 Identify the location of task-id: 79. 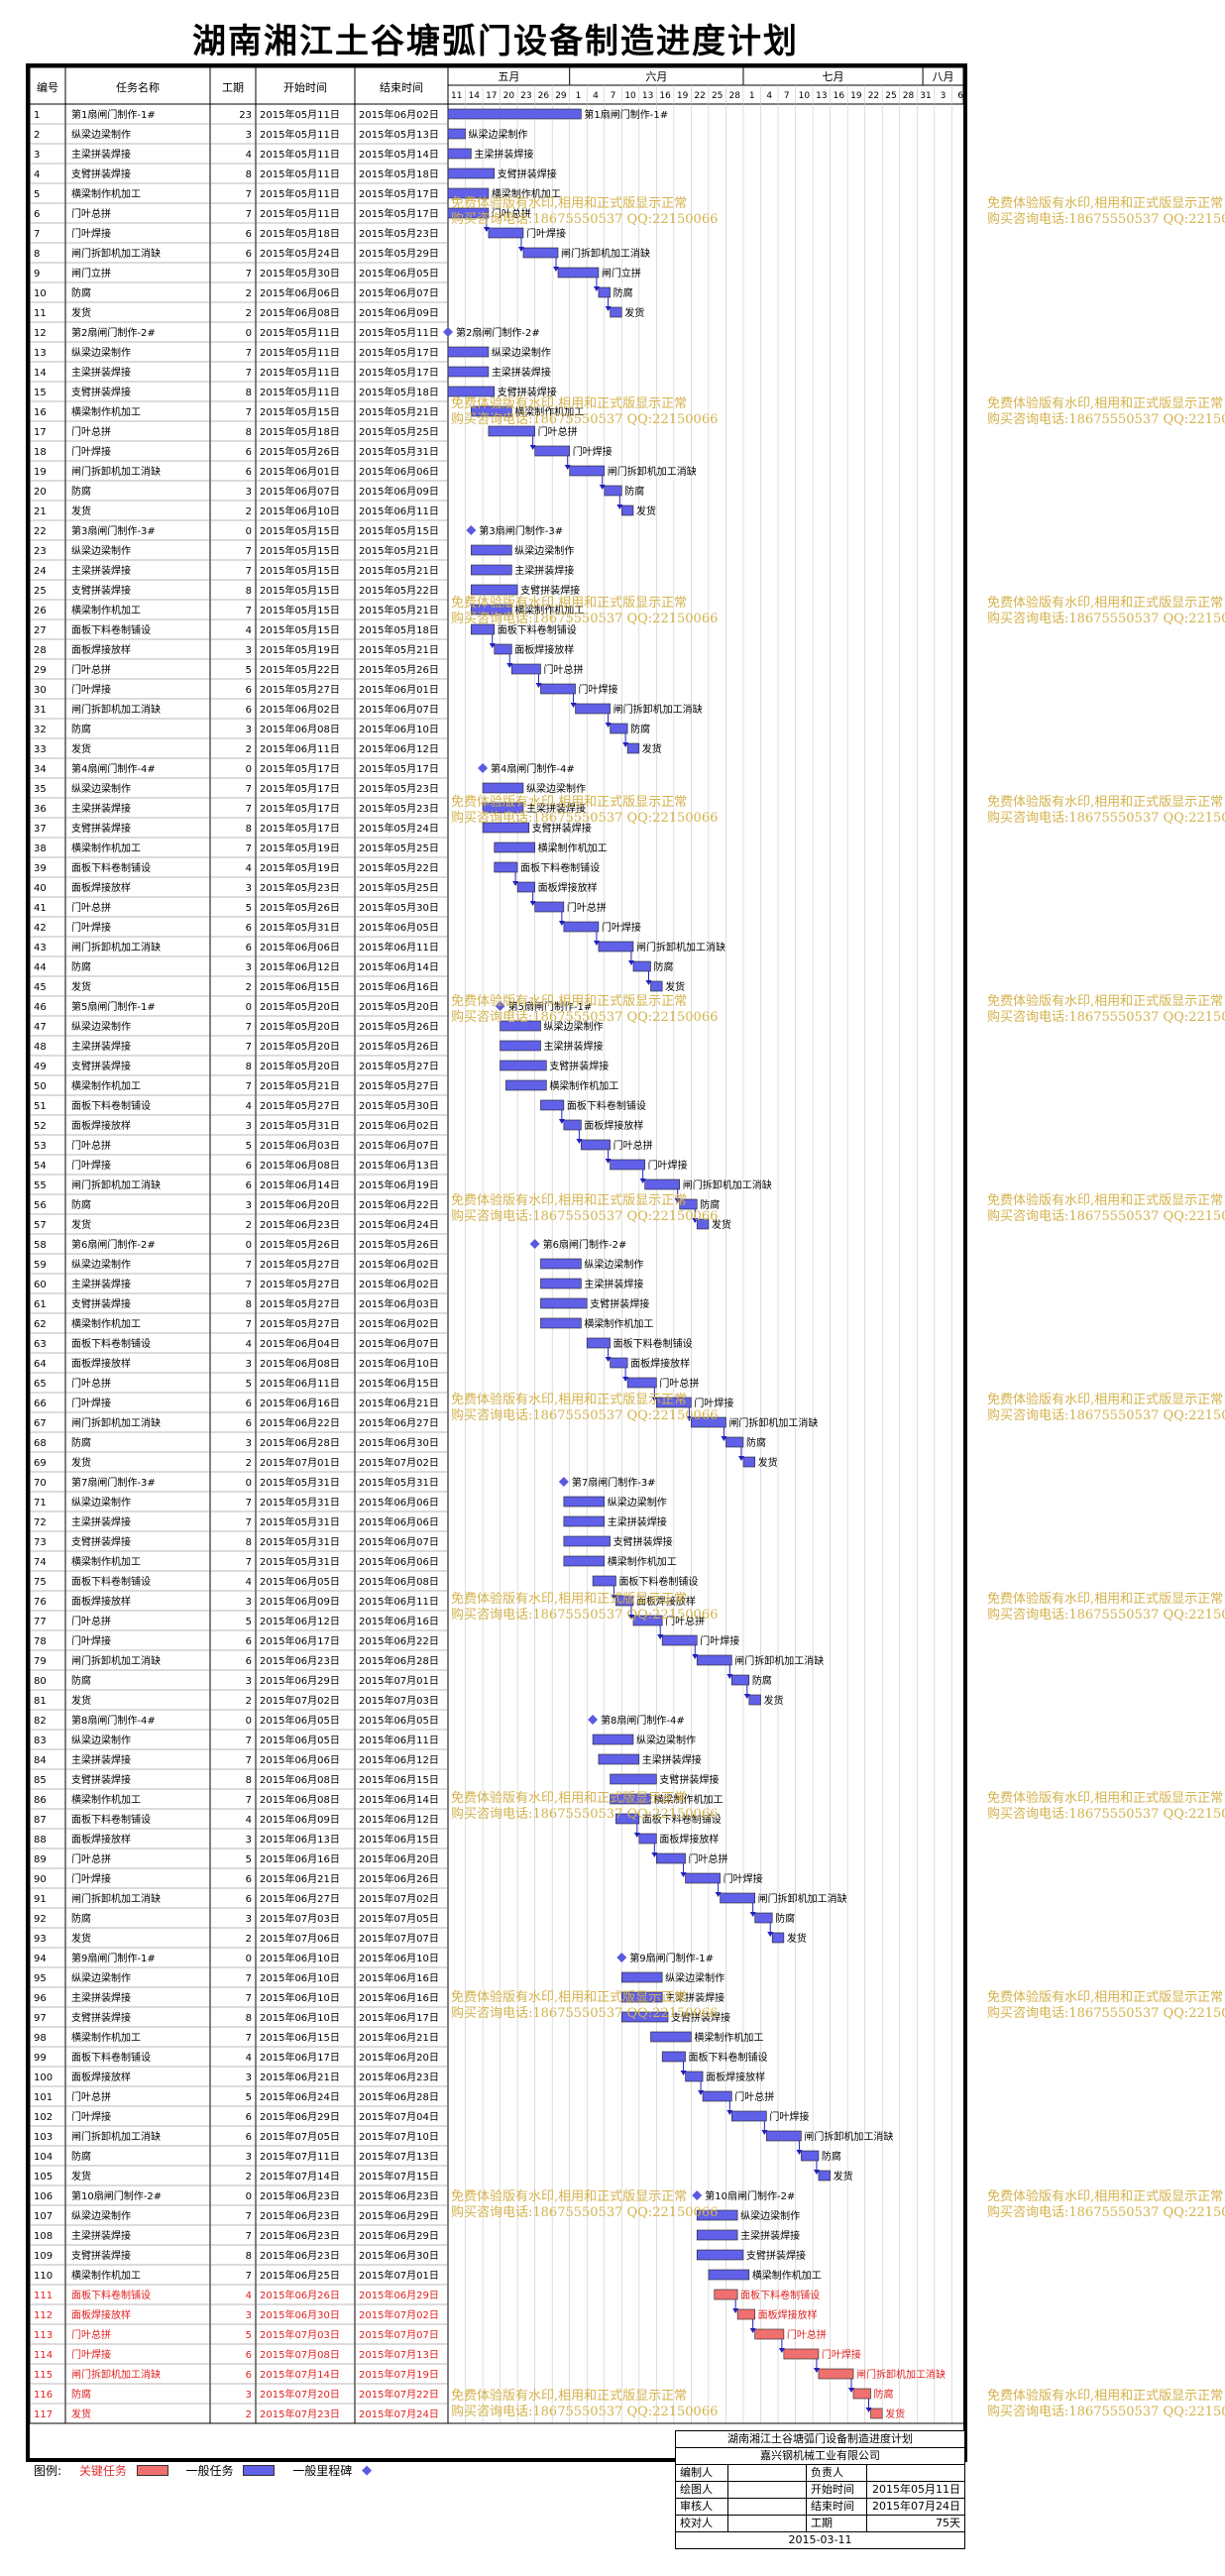
(41, 1661).